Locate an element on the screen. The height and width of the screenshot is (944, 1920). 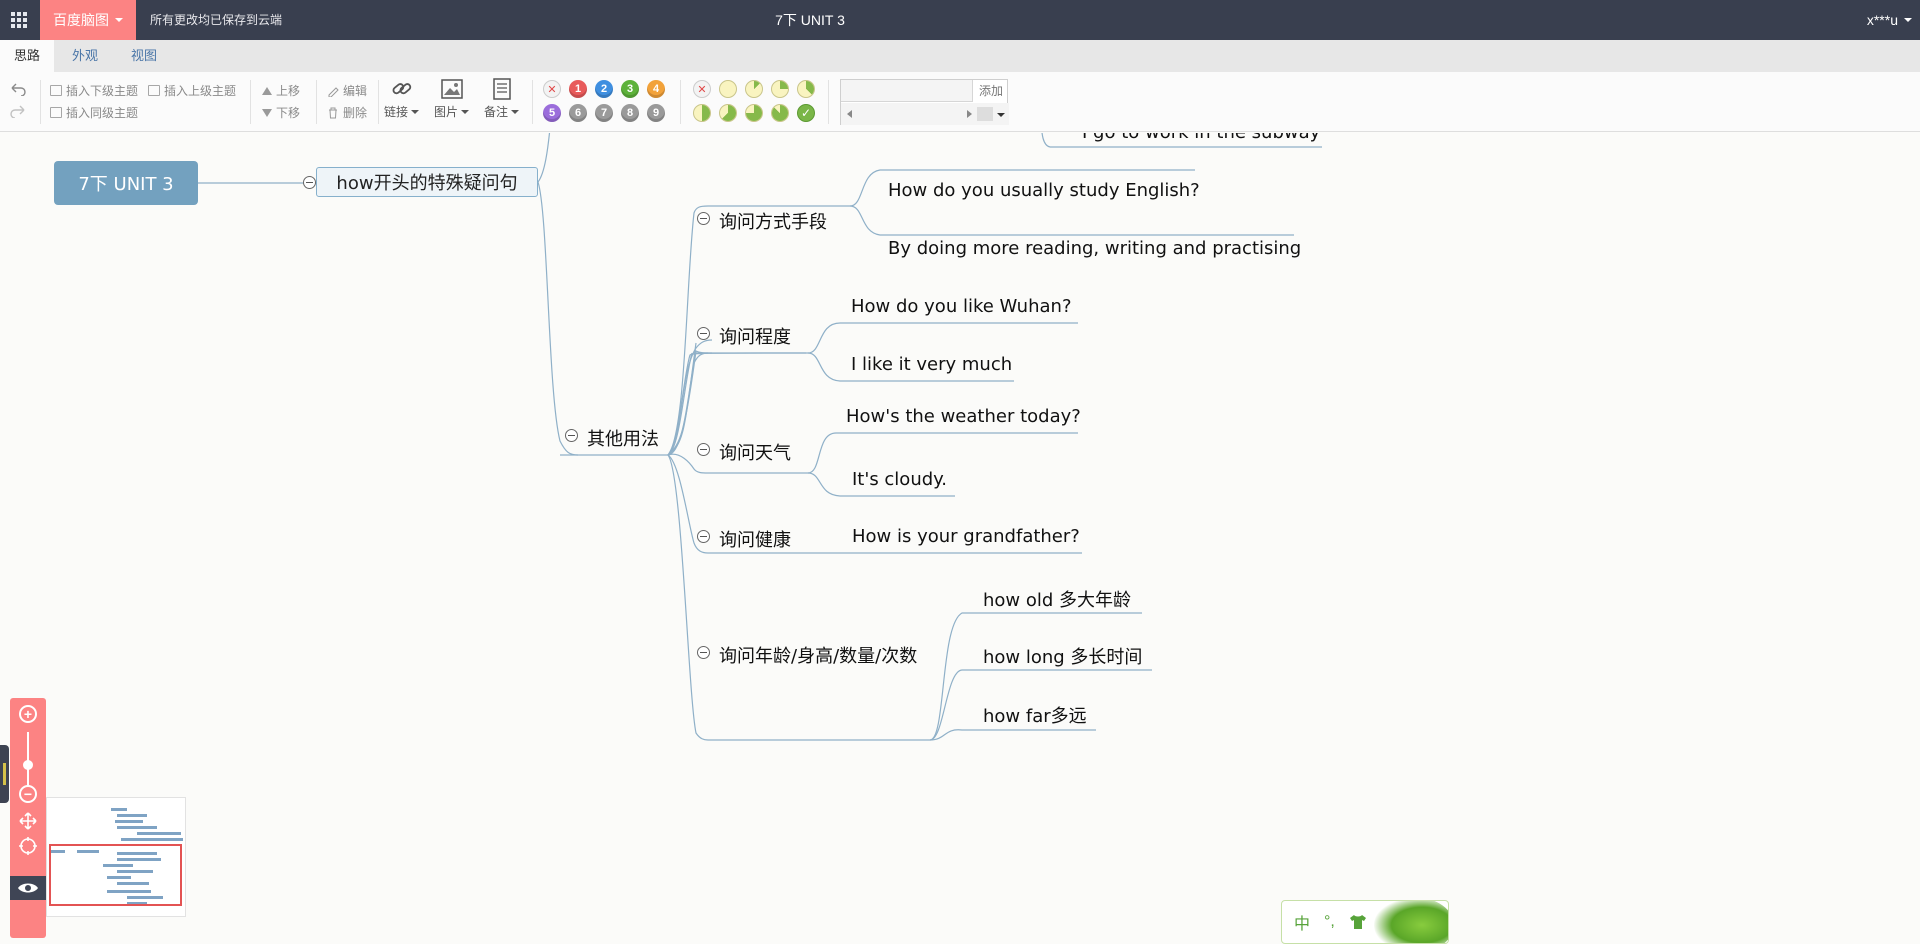
progress-7-button is located at coordinates (780, 113).